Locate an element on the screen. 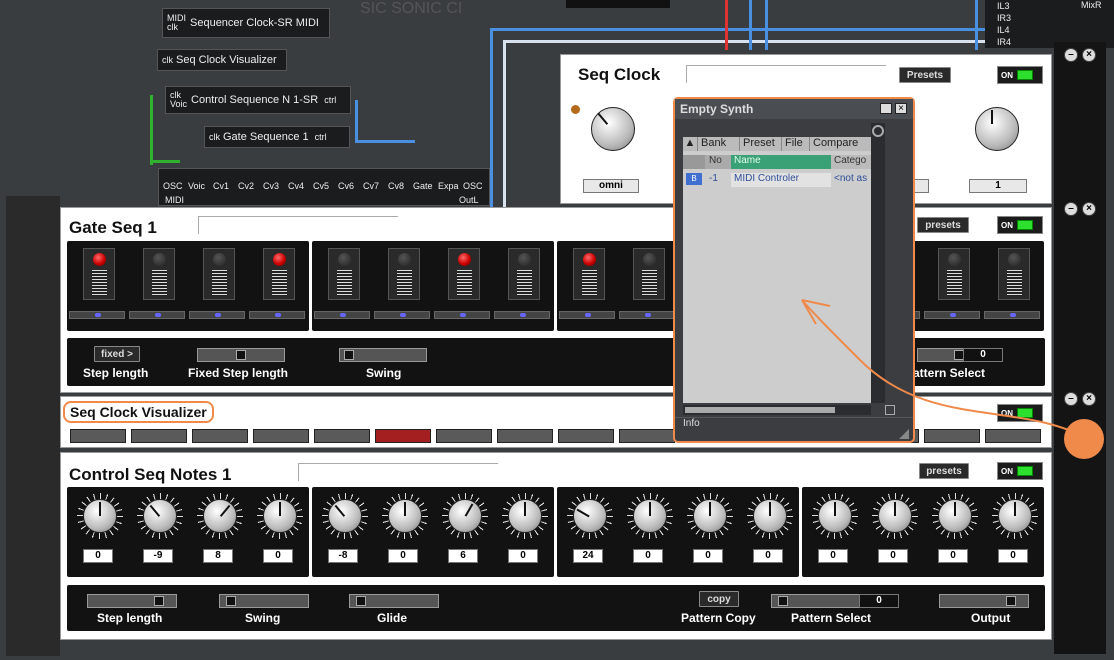 This screenshot has height=660, width=1114. port-midi: MIDI is located at coordinates (174, 200).